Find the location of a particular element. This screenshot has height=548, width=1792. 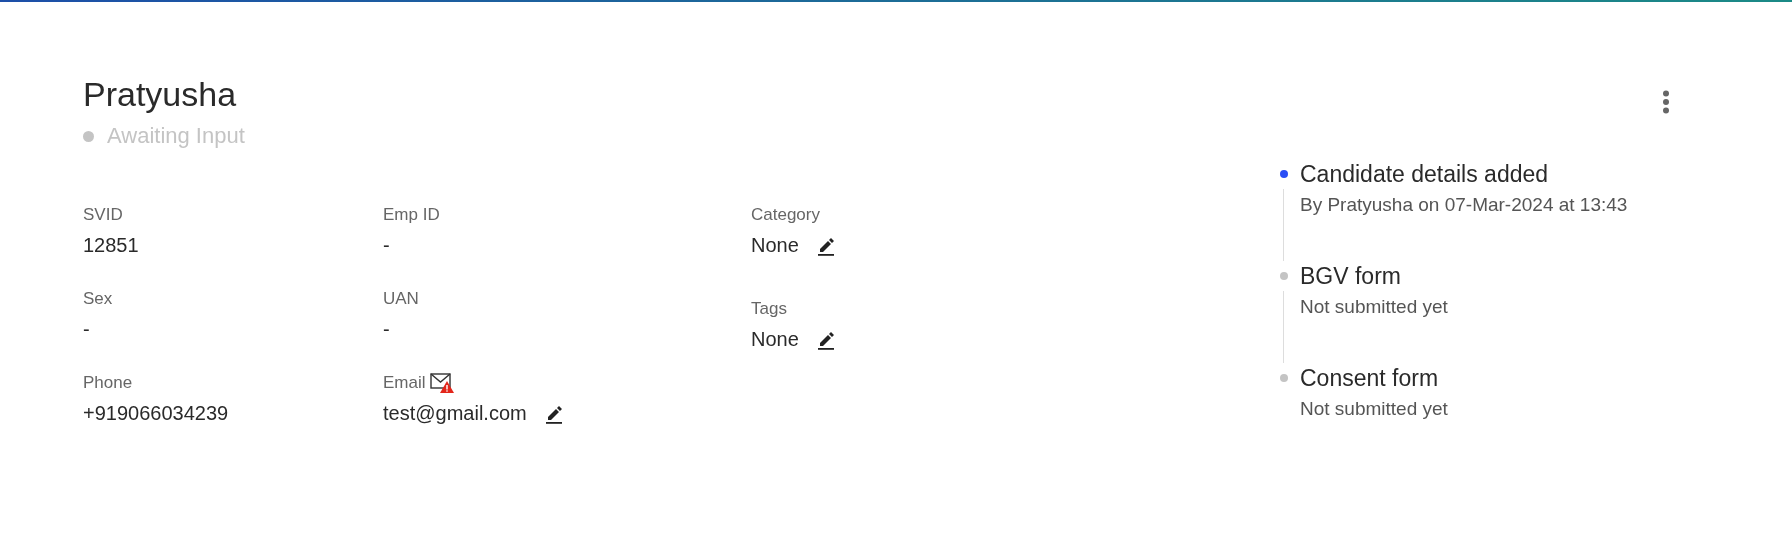

field-label: Phone is located at coordinates (108, 383).